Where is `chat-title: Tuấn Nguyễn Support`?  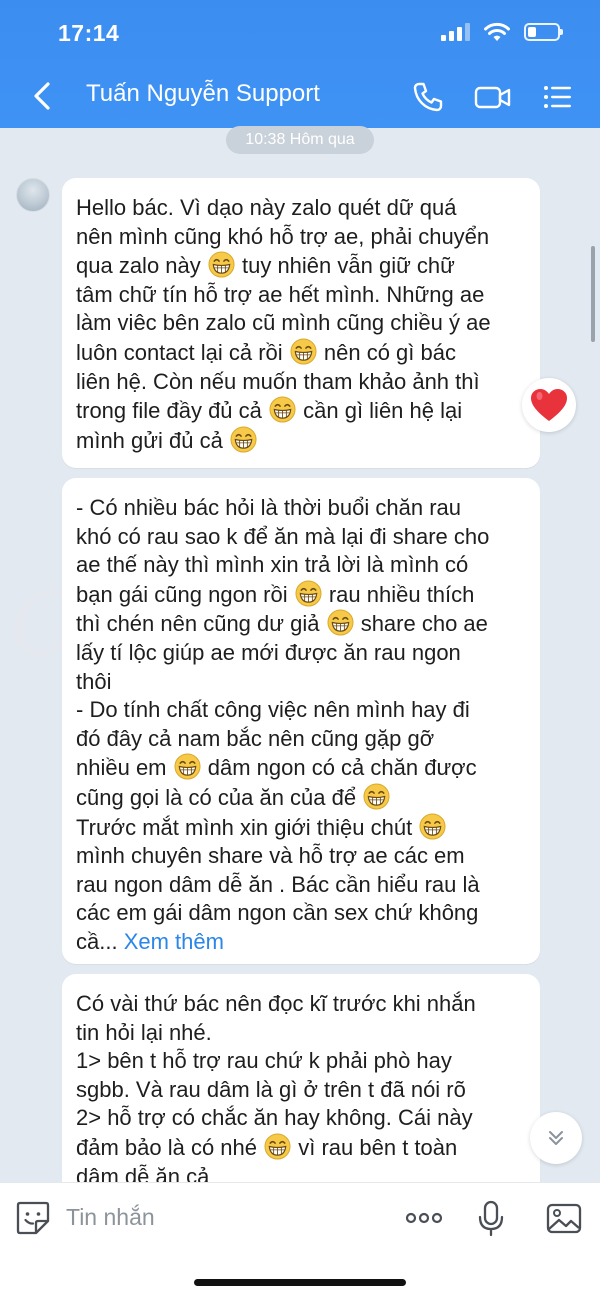 chat-title: Tuấn Nguyễn Support is located at coordinates (203, 94).